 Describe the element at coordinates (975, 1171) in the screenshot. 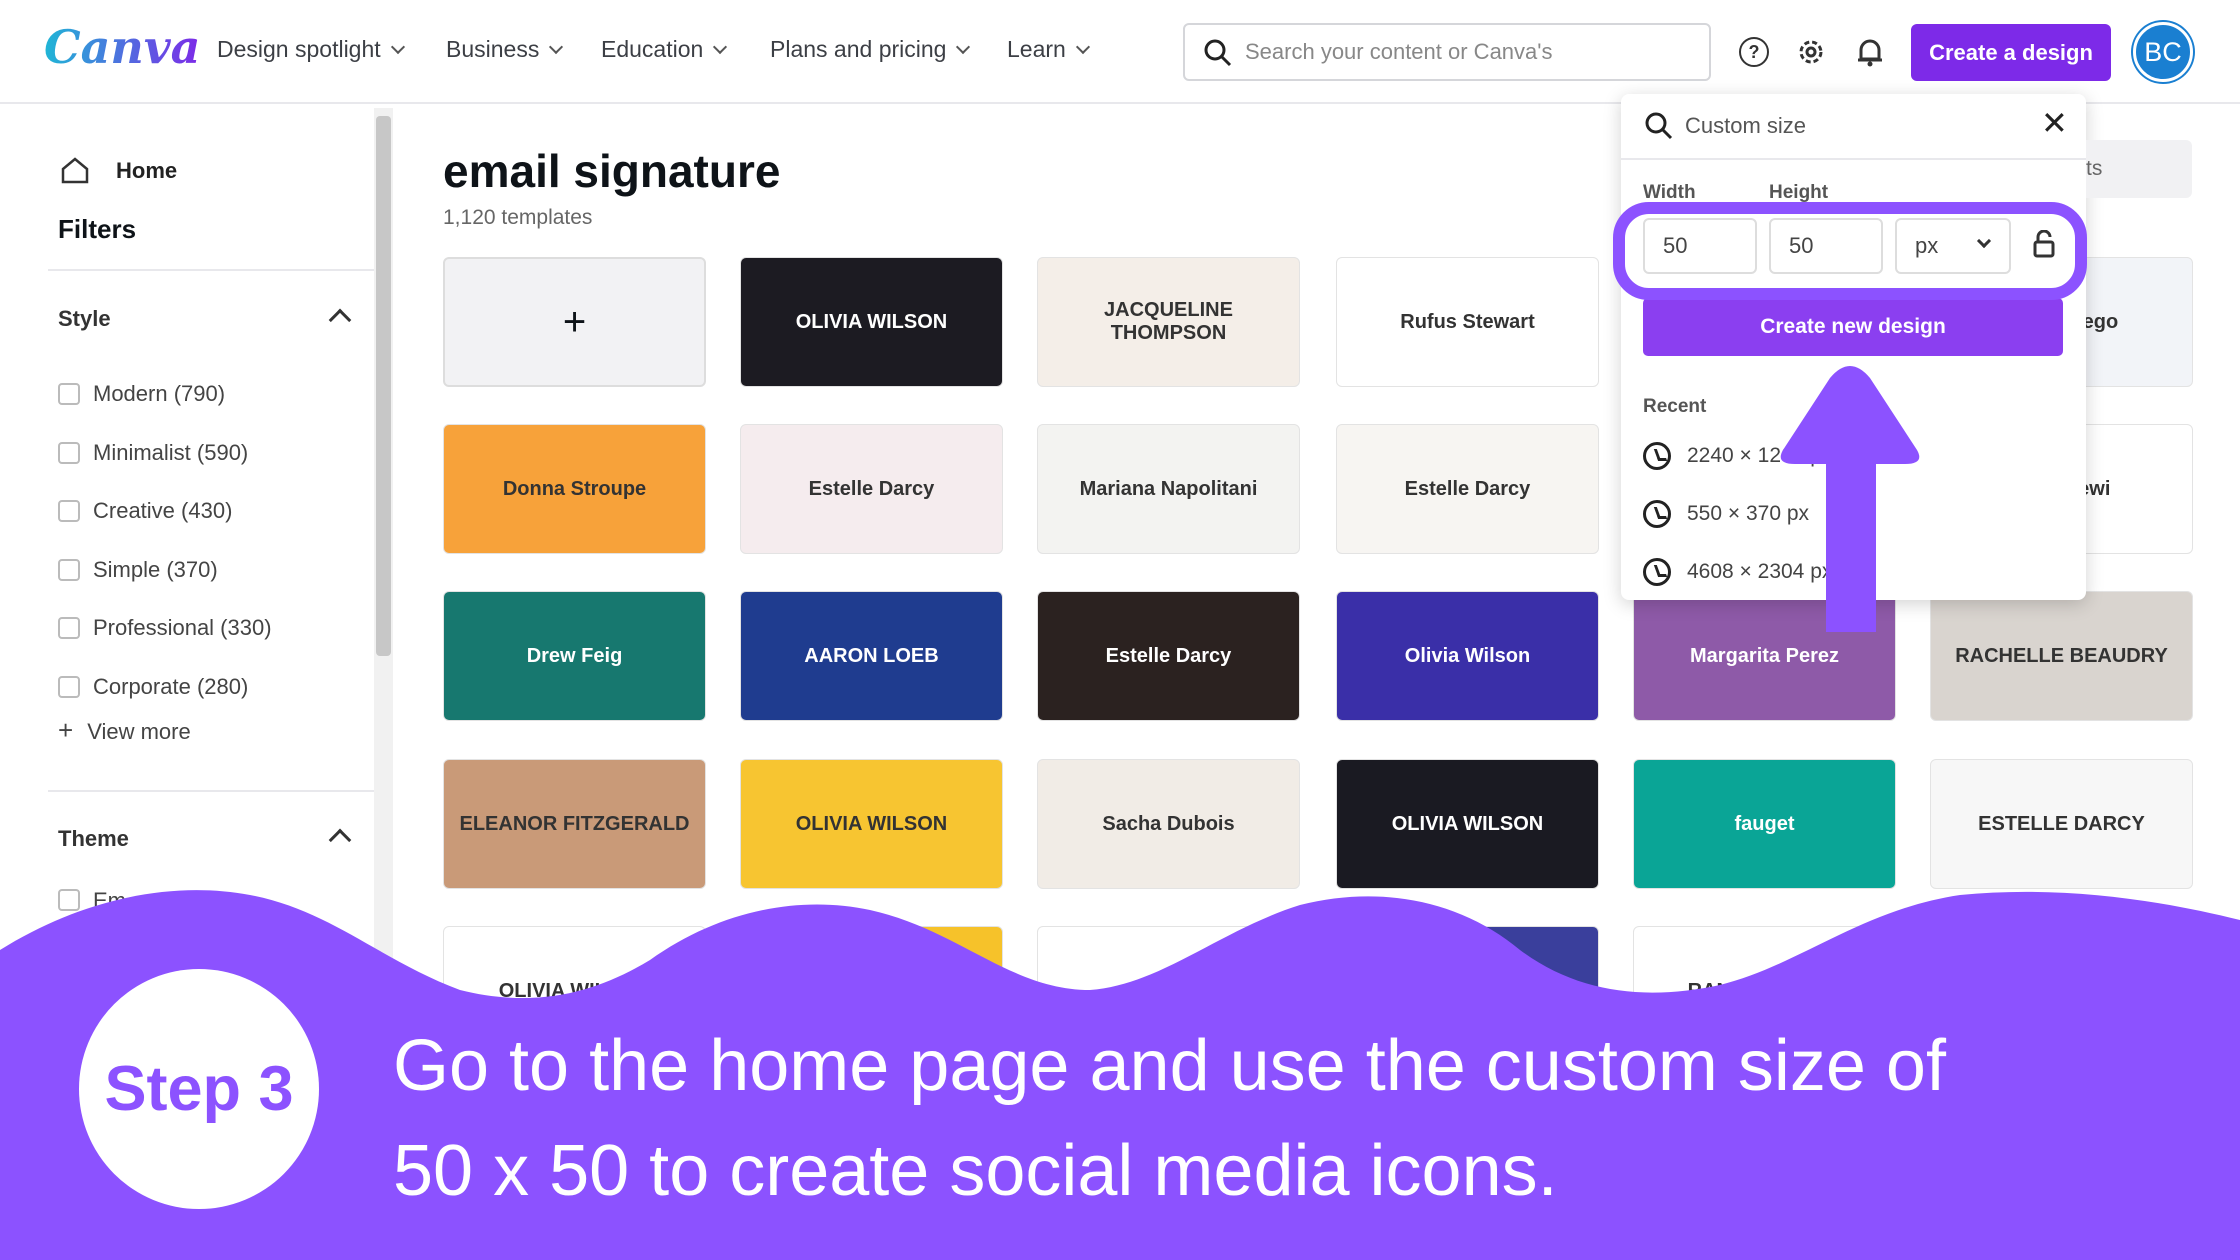

I see `caption-line-2: 50 x 50 to create social media icons.` at that location.